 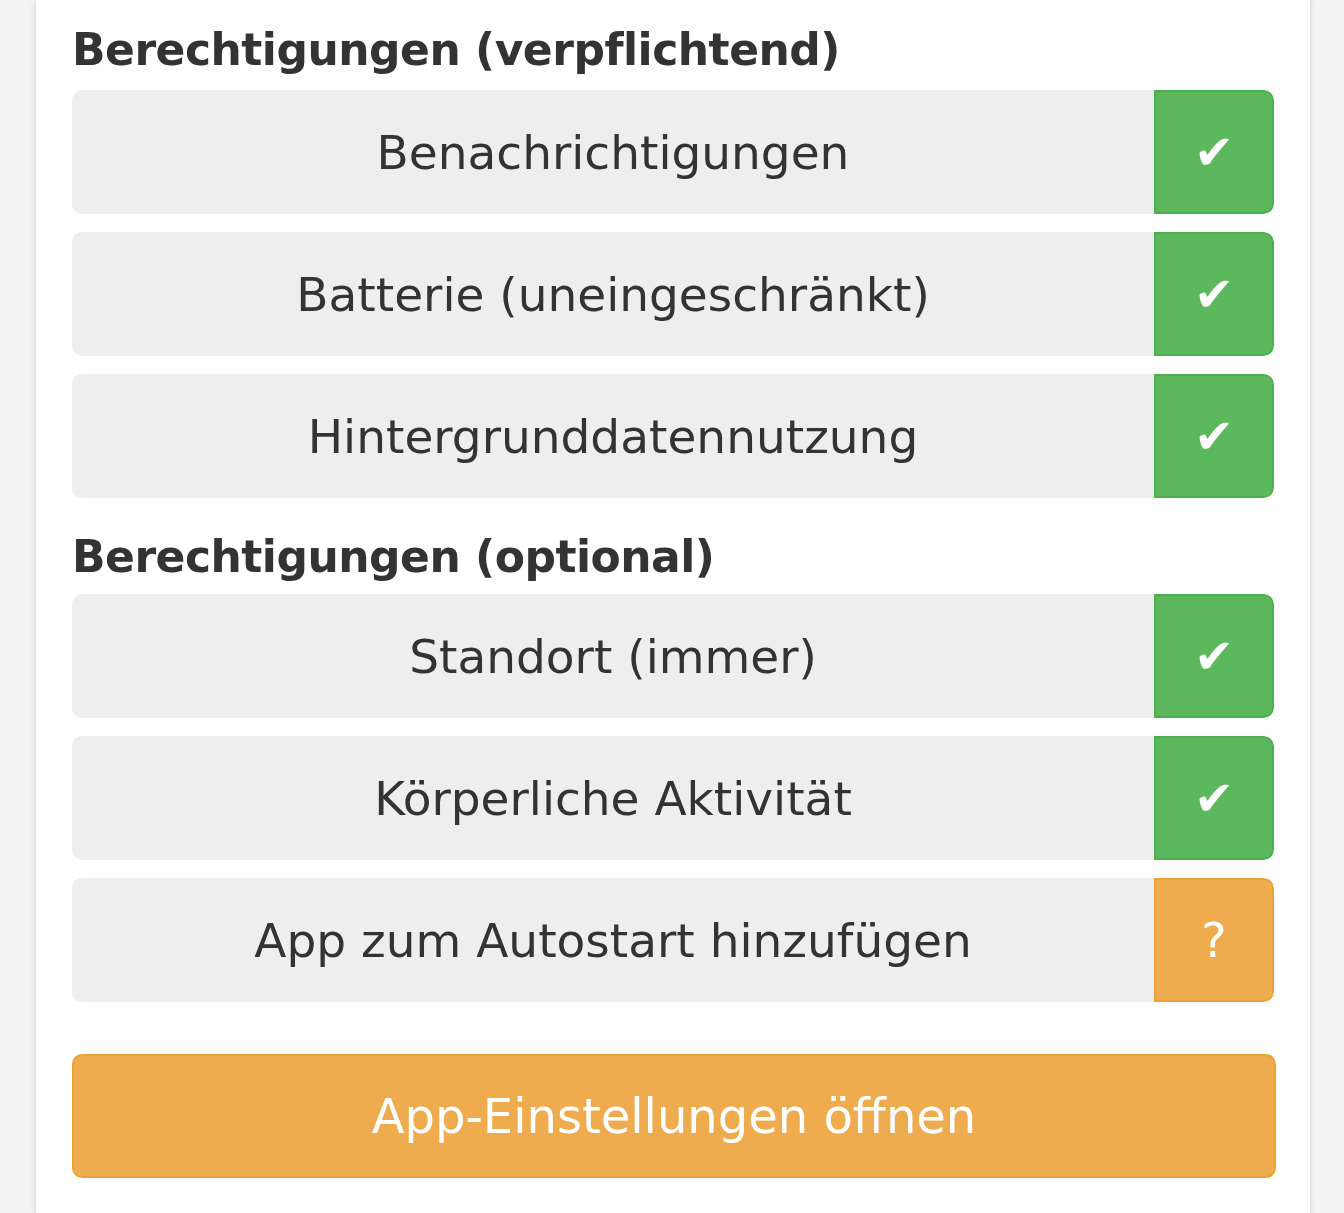 What do you see at coordinates (394, 557) in the screenshot?
I see `section-heading: Berechtigungen (optional)` at bounding box center [394, 557].